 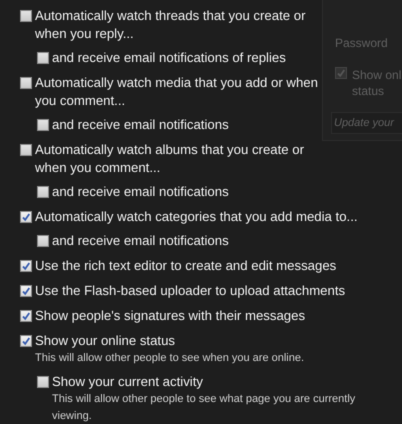 I want to click on option-label: and receive email notifications of replies, so click(x=169, y=58).